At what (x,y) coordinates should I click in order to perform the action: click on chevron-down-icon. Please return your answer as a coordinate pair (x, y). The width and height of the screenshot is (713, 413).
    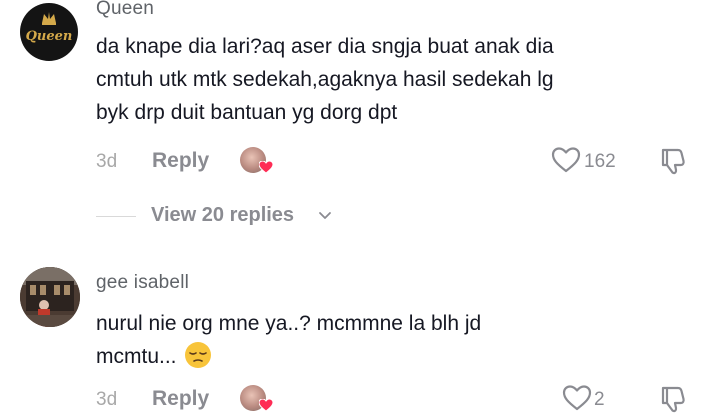
    Looking at the image, I should click on (325, 215).